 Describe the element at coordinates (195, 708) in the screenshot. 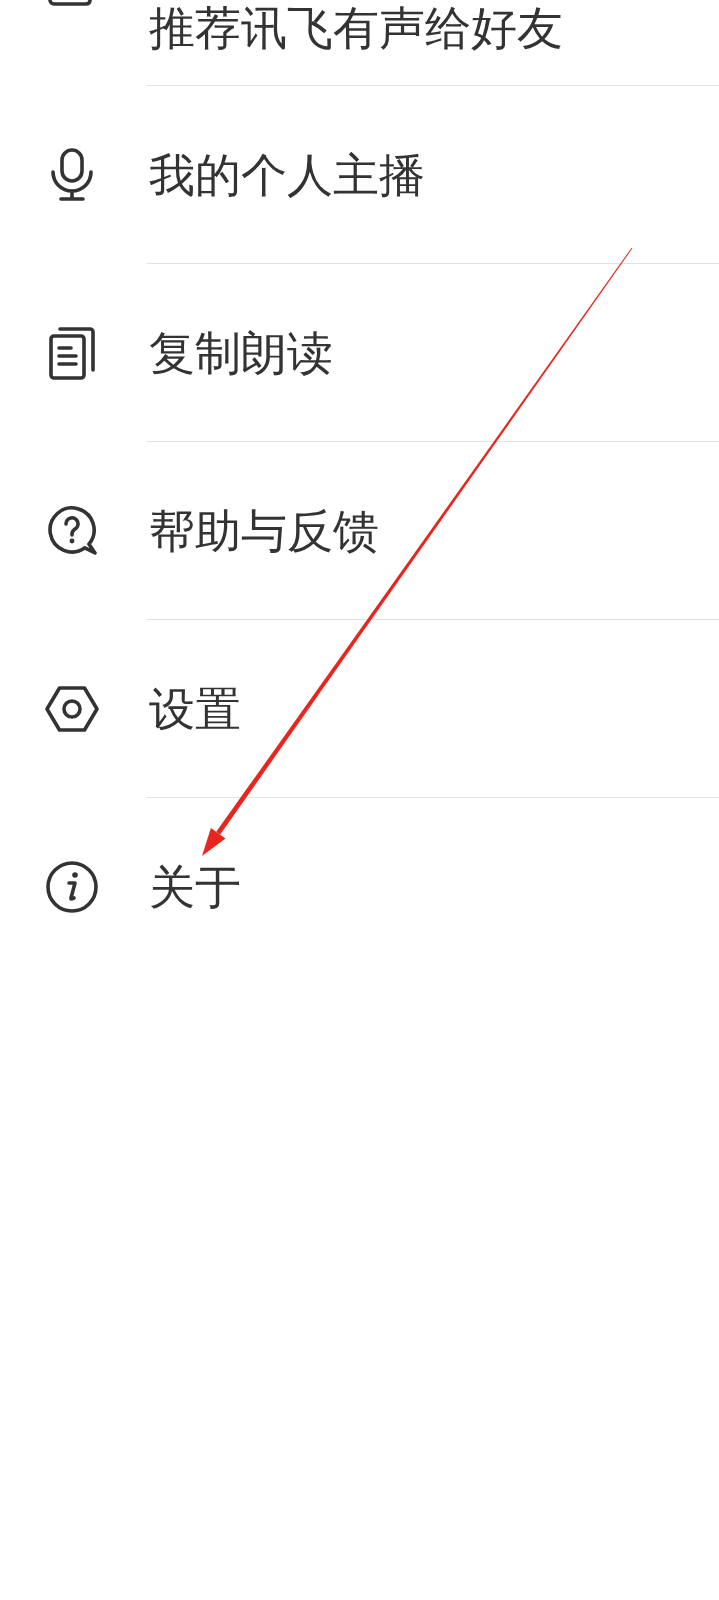

I see `menu-item: 设置` at that location.